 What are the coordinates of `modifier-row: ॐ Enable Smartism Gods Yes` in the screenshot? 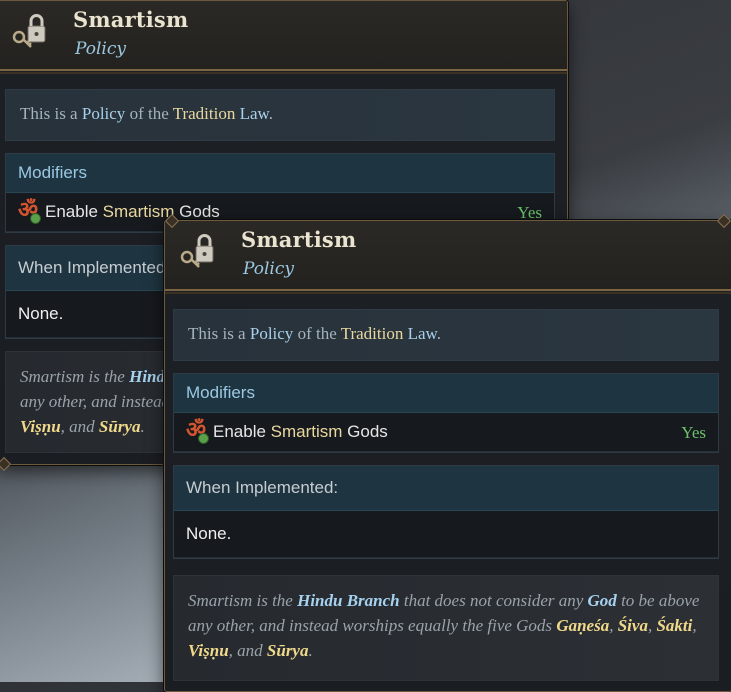 It's located at (446, 432).